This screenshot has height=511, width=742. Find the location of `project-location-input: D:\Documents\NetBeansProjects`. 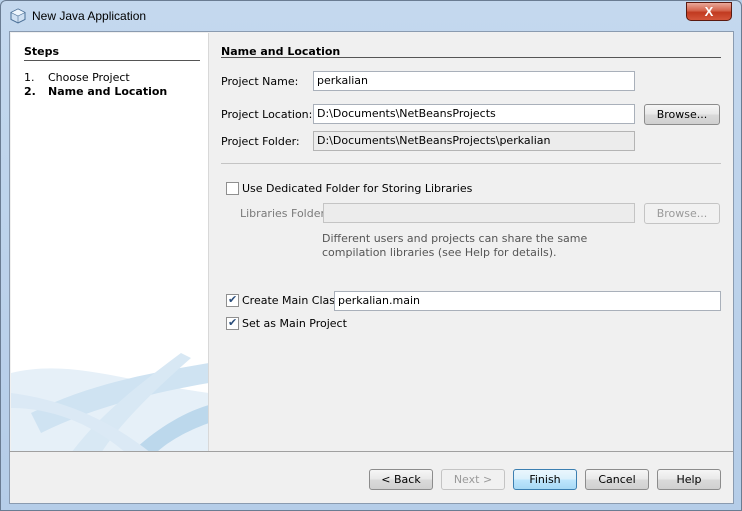

project-location-input: D:\Documents\NetBeansProjects is located at coordinates (474, 114).